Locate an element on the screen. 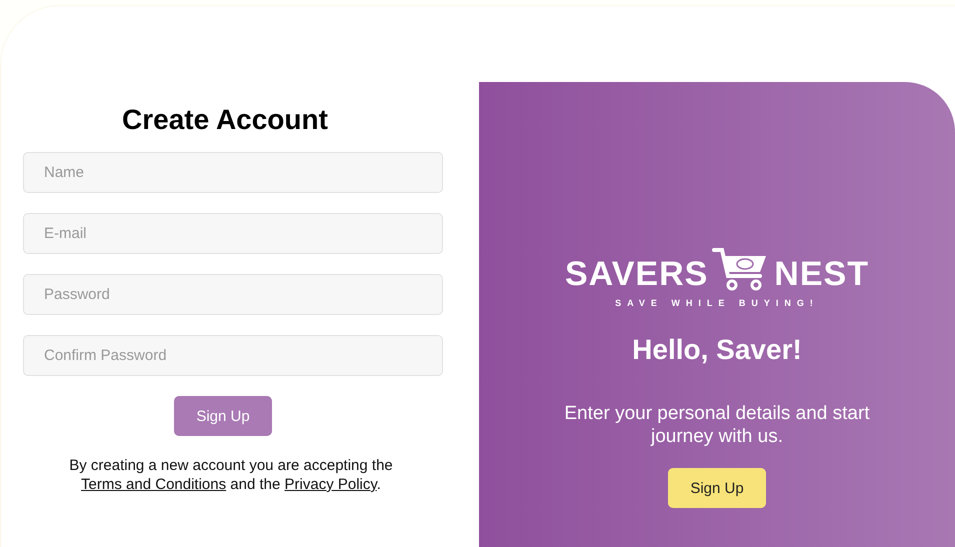 The height and width of the screenshot is (547, 955). input-field: E-mail is located at coordinates (233, 233).